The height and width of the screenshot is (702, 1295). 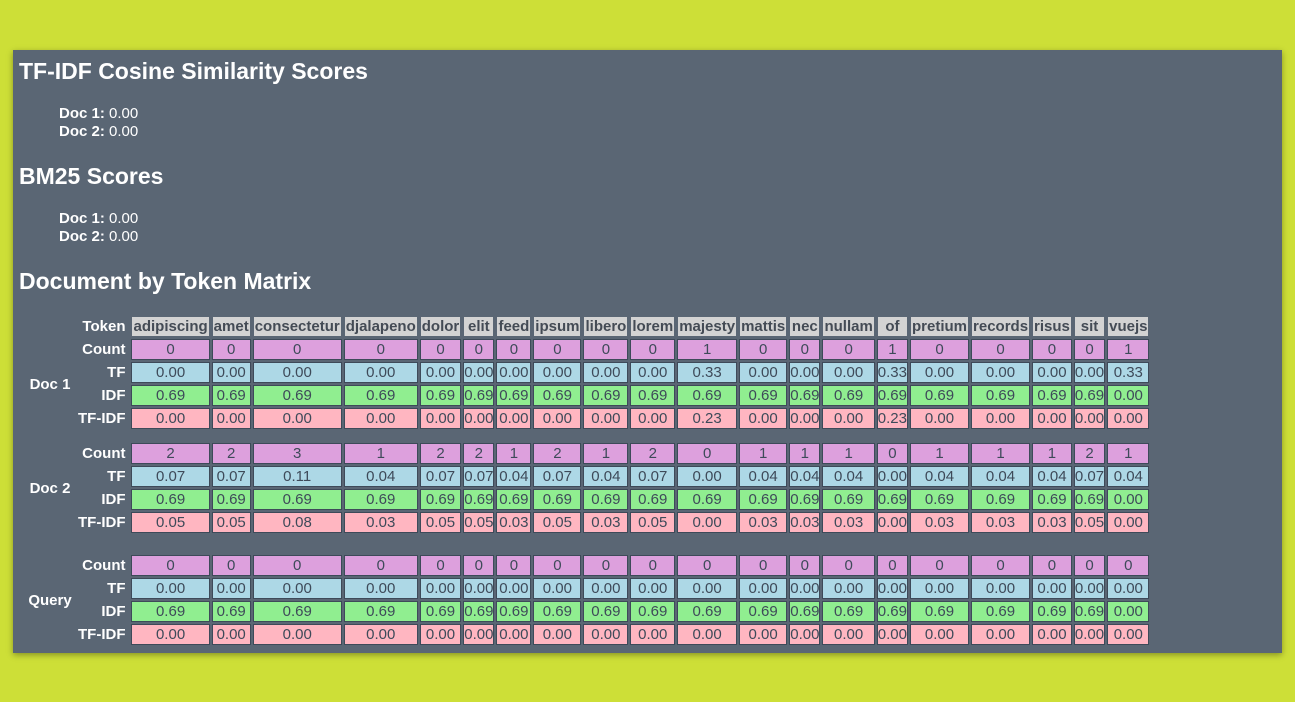 I want to click on token-header-nec: nec, so click(x=805, y=326).